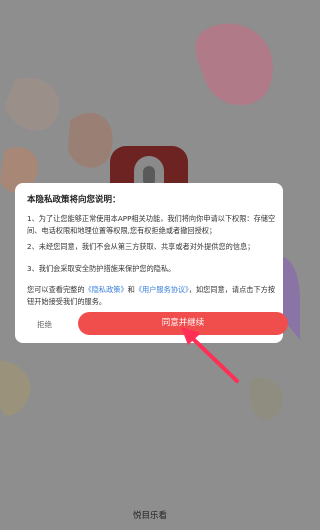 This screenshot has height=530, width=320. What do you see at coordinates (149, 516) in the screenshot?
I see `app-name: 悦目乐看` at bounding box center [149, 516].